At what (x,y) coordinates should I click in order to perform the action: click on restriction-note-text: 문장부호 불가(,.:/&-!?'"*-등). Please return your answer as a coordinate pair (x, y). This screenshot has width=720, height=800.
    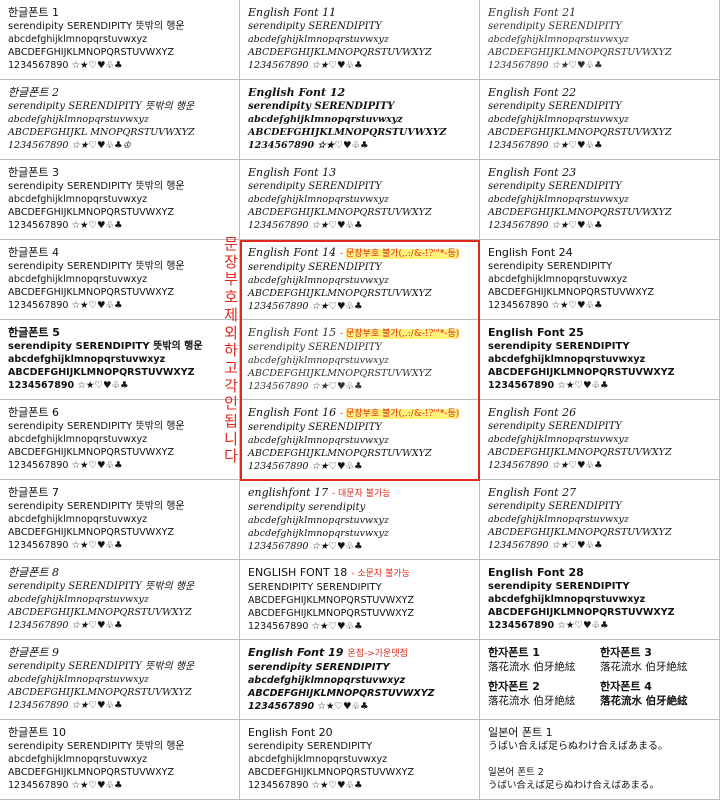
    Looking at the image, I should click on (402, 334).